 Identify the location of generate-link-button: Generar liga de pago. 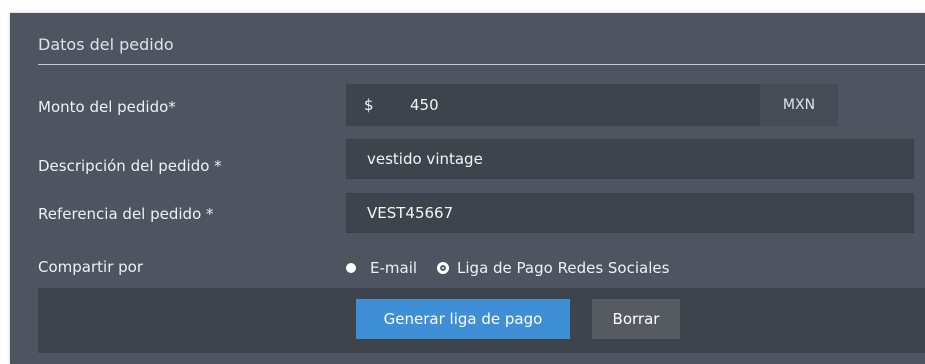
(463, 319).